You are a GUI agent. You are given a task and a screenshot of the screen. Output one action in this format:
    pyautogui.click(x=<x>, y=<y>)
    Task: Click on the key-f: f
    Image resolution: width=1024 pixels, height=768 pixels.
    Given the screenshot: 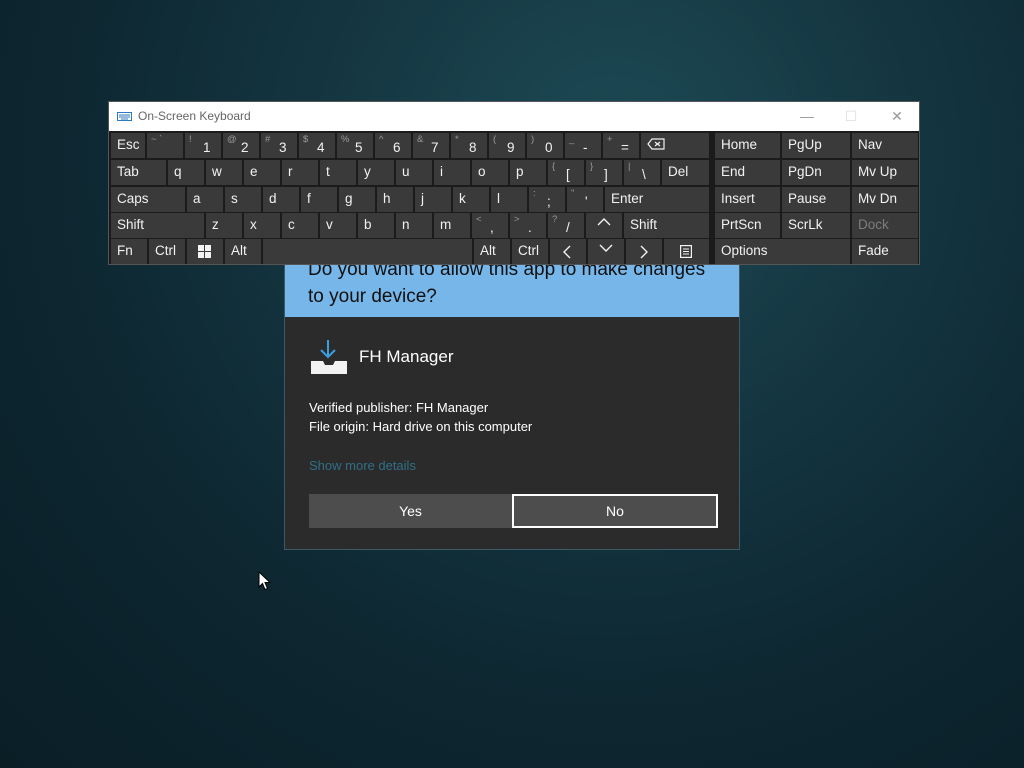 What is the action you would take?
    pyautogui.click(x=319, y=199)
    